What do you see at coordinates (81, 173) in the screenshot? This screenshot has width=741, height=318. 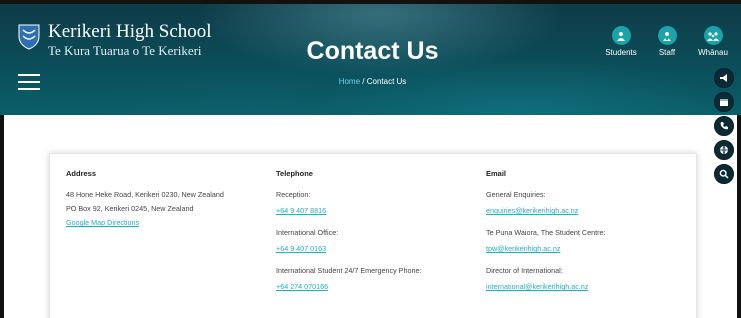 I see `address-heading: Address` at bounding box center [81, 173].